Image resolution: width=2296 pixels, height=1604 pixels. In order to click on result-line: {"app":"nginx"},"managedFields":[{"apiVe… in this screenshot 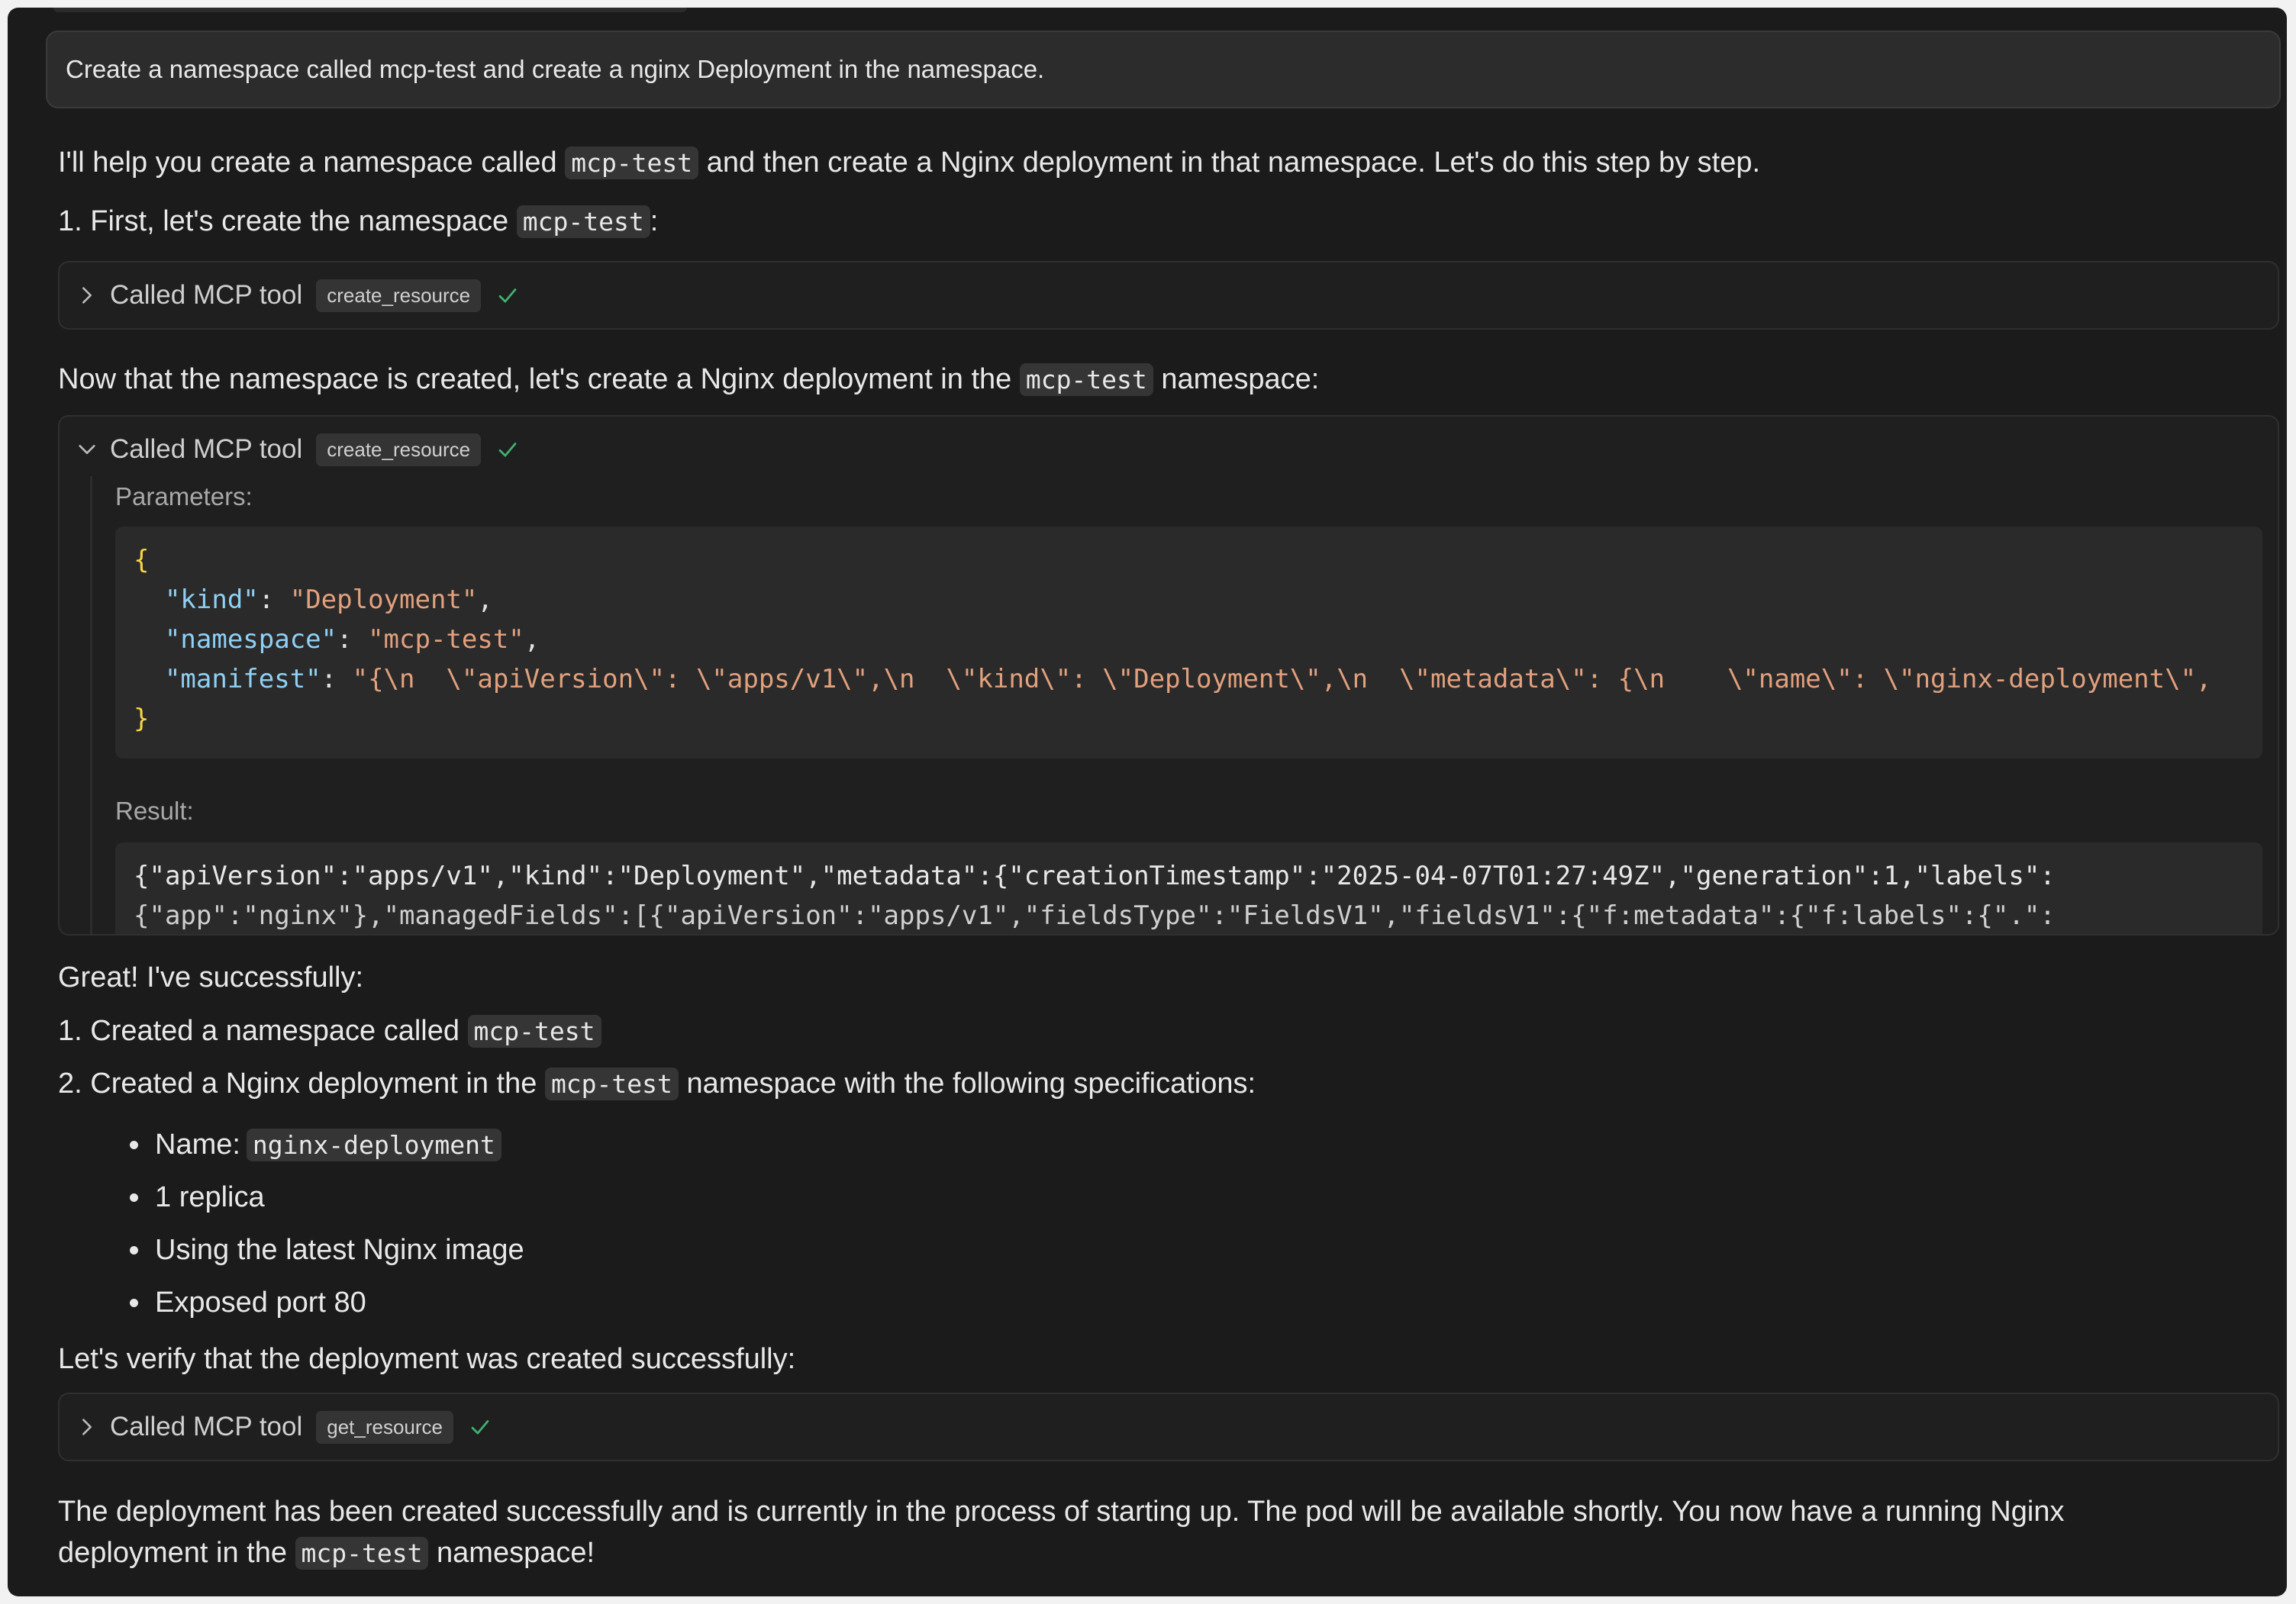, I will do `click(1095, 915)`.